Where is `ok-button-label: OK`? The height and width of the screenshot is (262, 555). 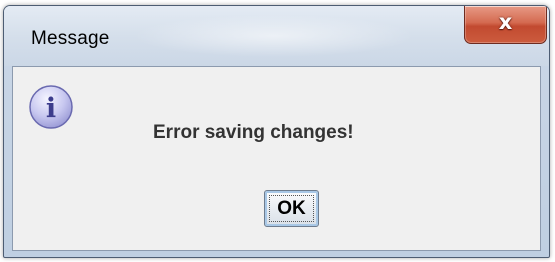 ok-button-label: OK is located at coordinates (291, 208).